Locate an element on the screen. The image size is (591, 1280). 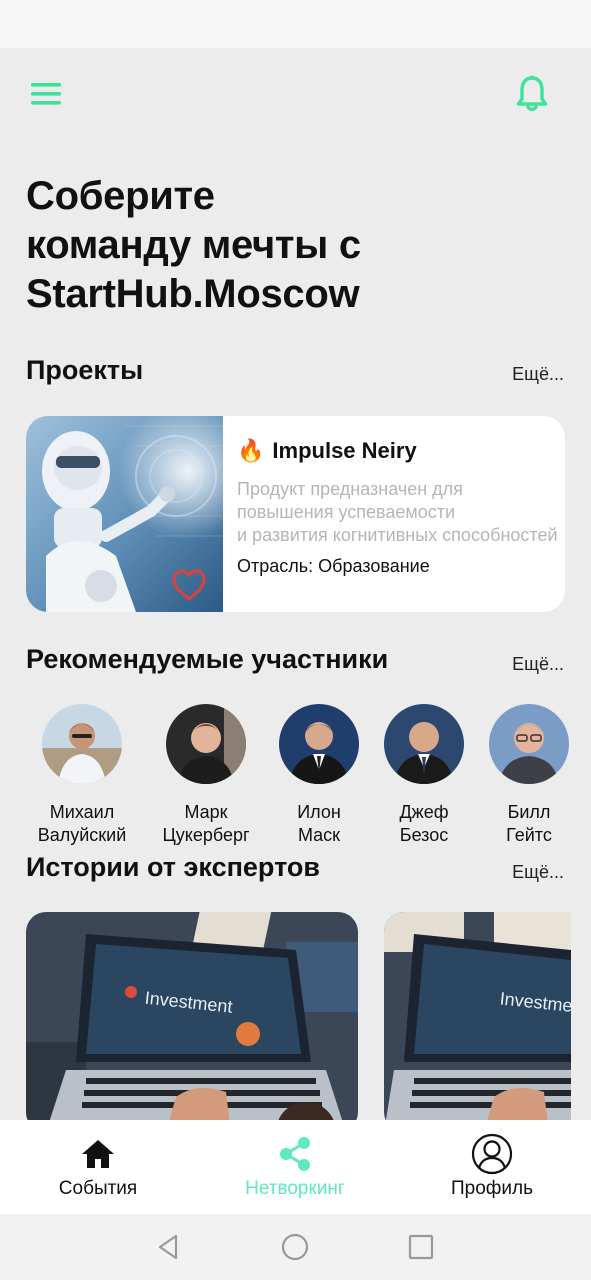
recents-square-icon is located at coordinates (421, 1247).